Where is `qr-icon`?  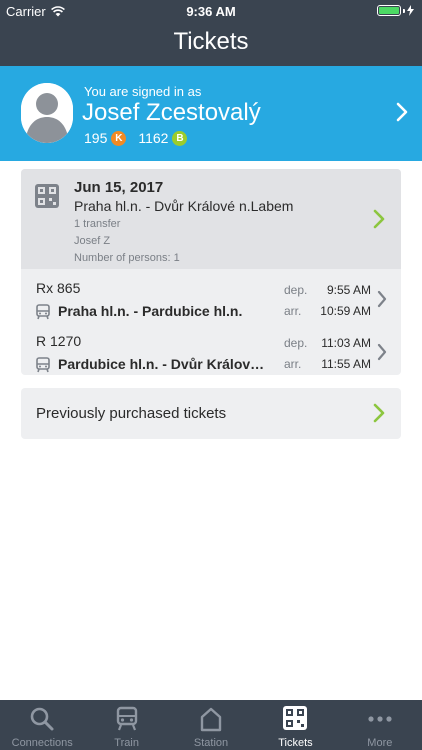
qr-icon is located at coordinates (295, 718).